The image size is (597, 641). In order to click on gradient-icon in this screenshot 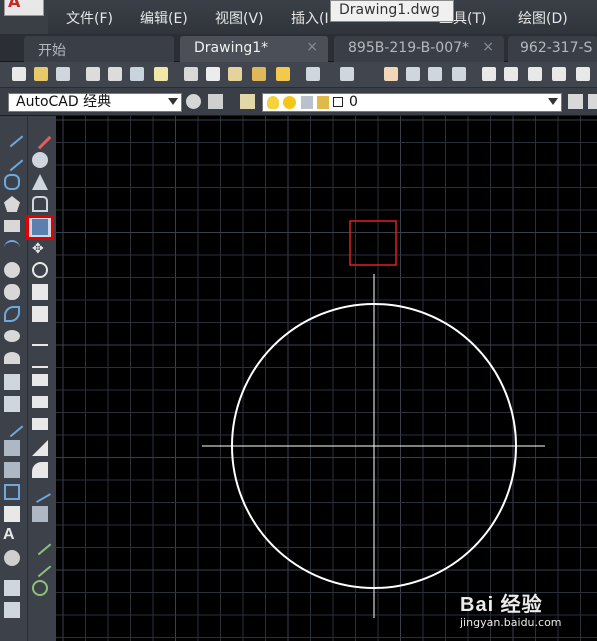, I will do `click(12, 470)`.